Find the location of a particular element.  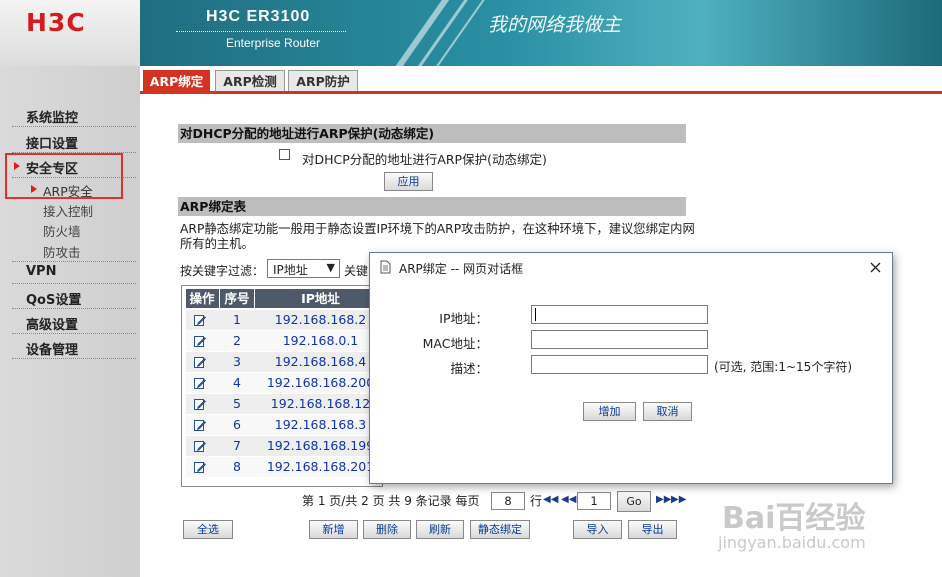

mac-input is located at coordinates (619, 339).